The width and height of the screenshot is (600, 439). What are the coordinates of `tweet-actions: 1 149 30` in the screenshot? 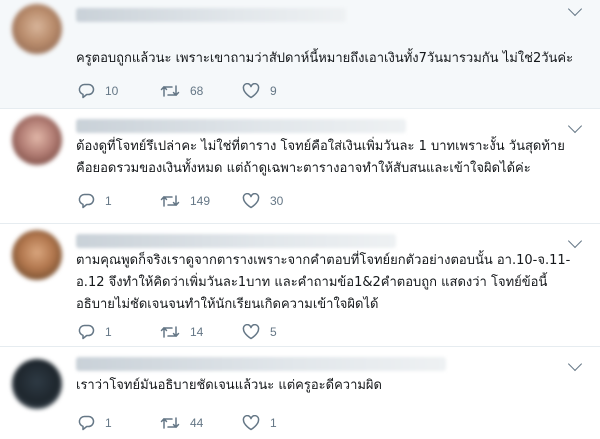 It's located at (206, 201).